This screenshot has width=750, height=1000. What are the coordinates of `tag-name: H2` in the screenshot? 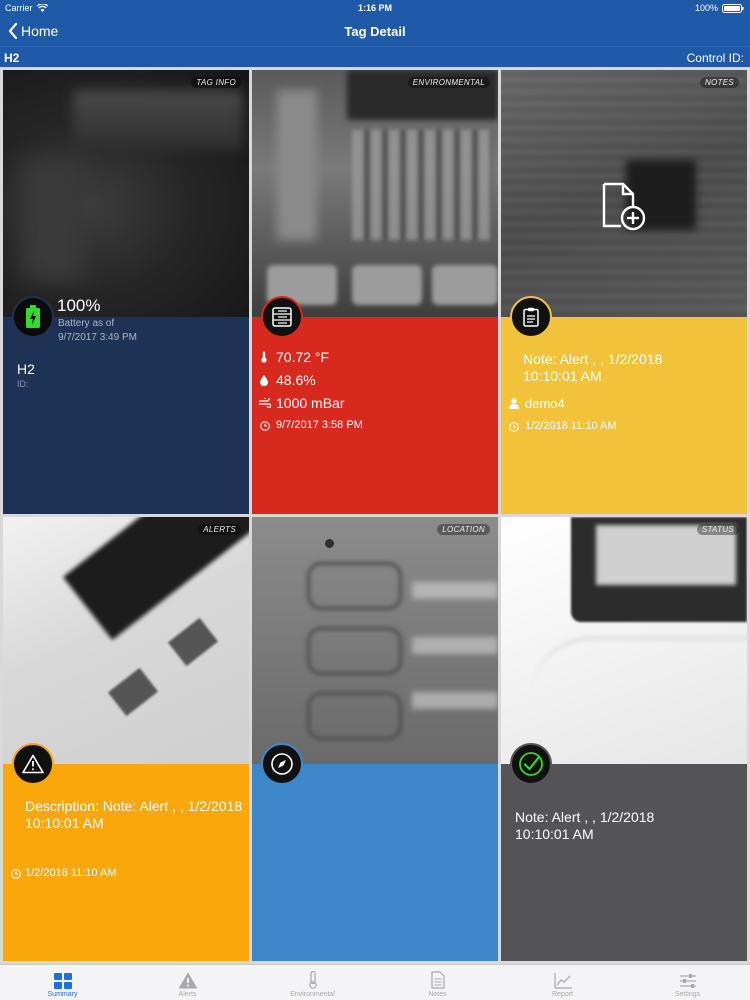 It's located at (12, 58).